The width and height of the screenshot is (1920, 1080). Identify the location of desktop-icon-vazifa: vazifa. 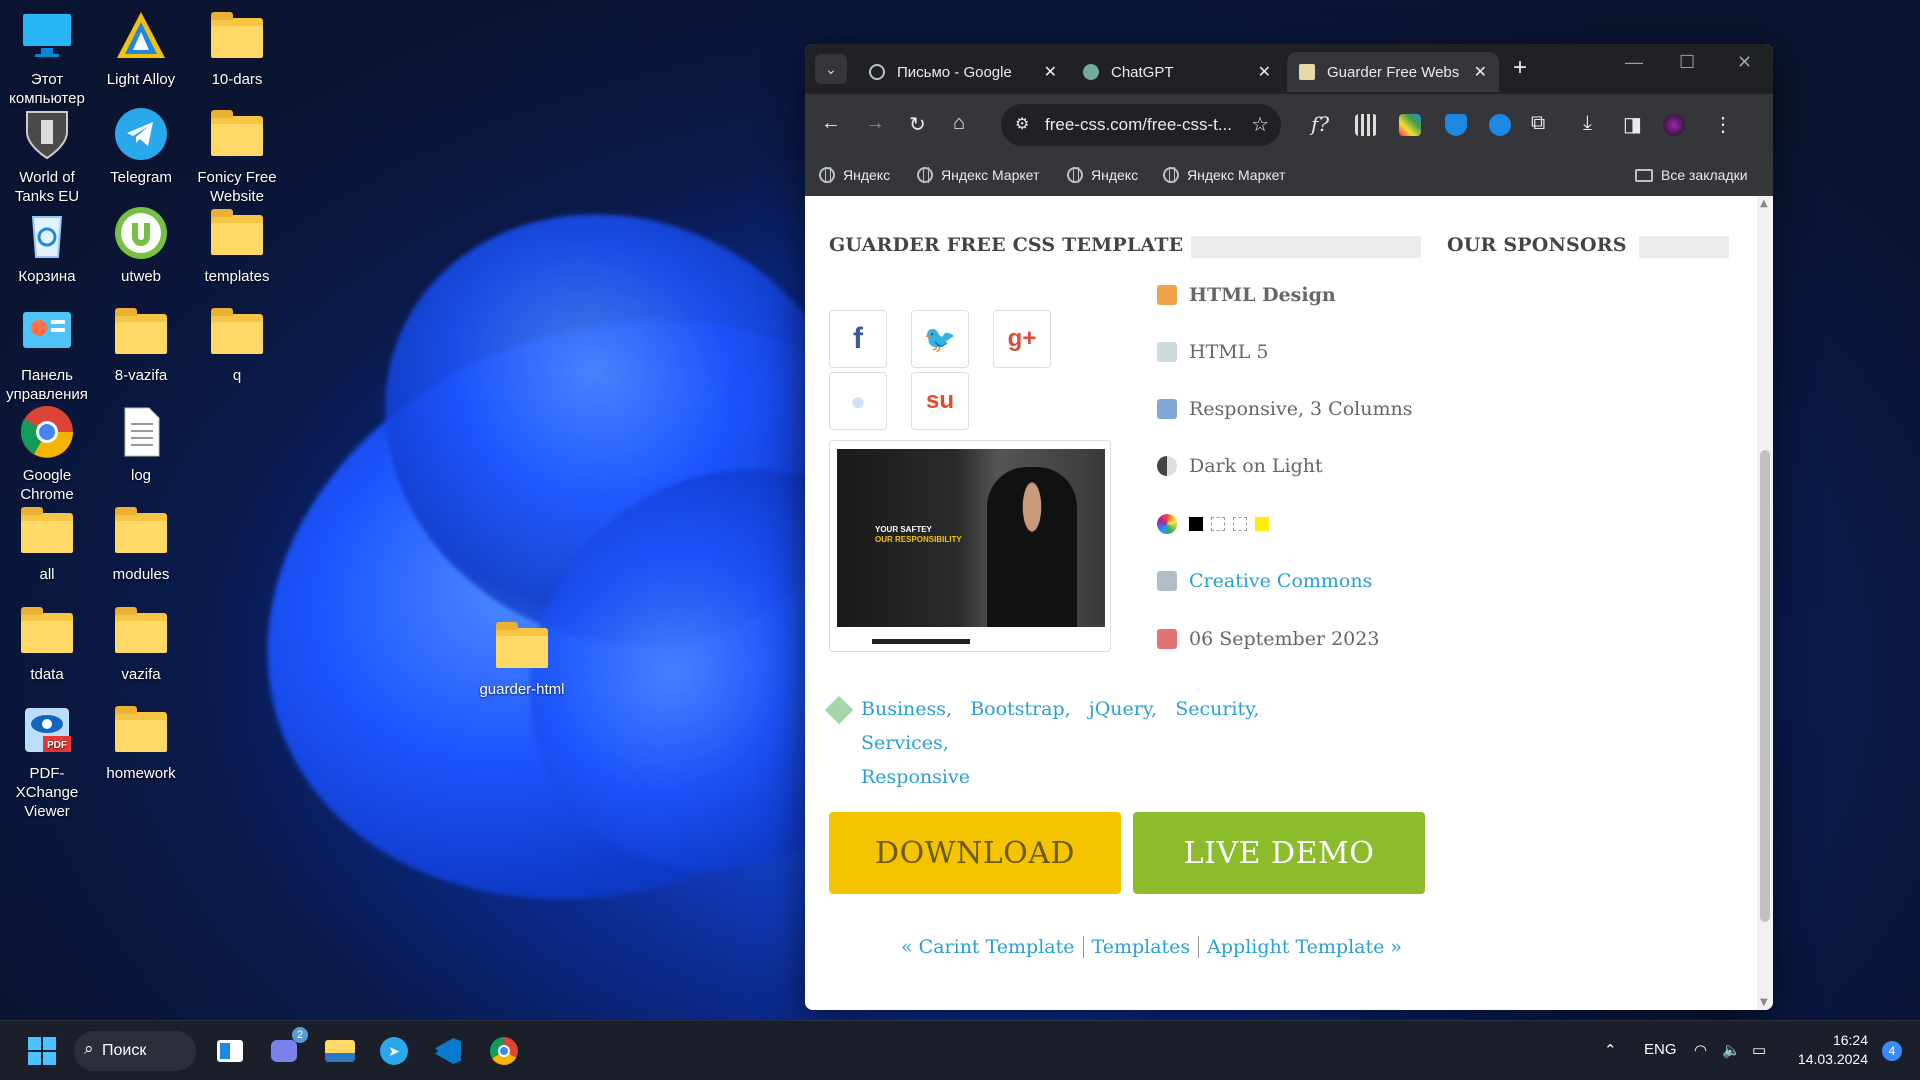
(141, 643).